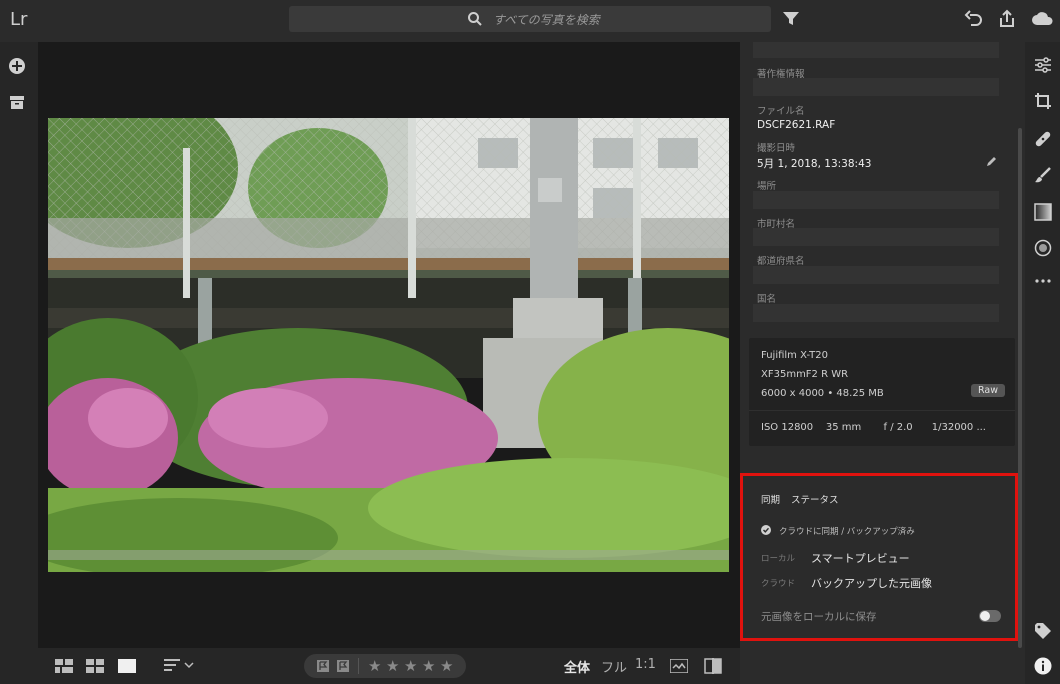 This screenshot has height=684, width=1060. I want to click on image-dimensions: 6000 x 4000 • 48.25 MB, so click(822, 393).